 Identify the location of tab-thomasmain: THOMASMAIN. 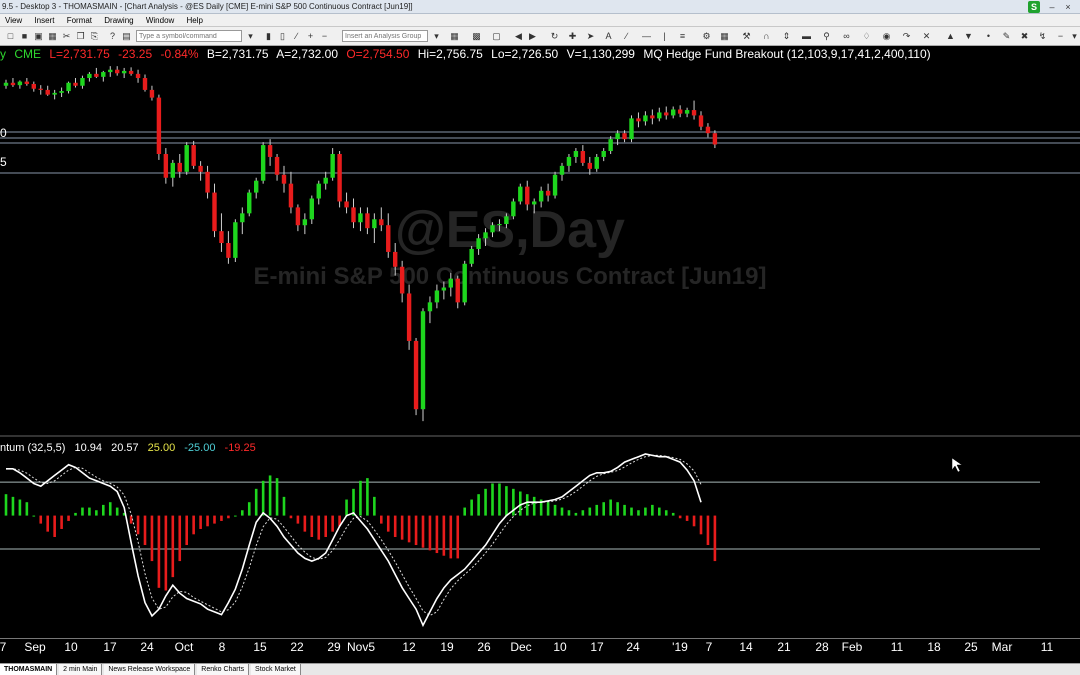
(29, 669).